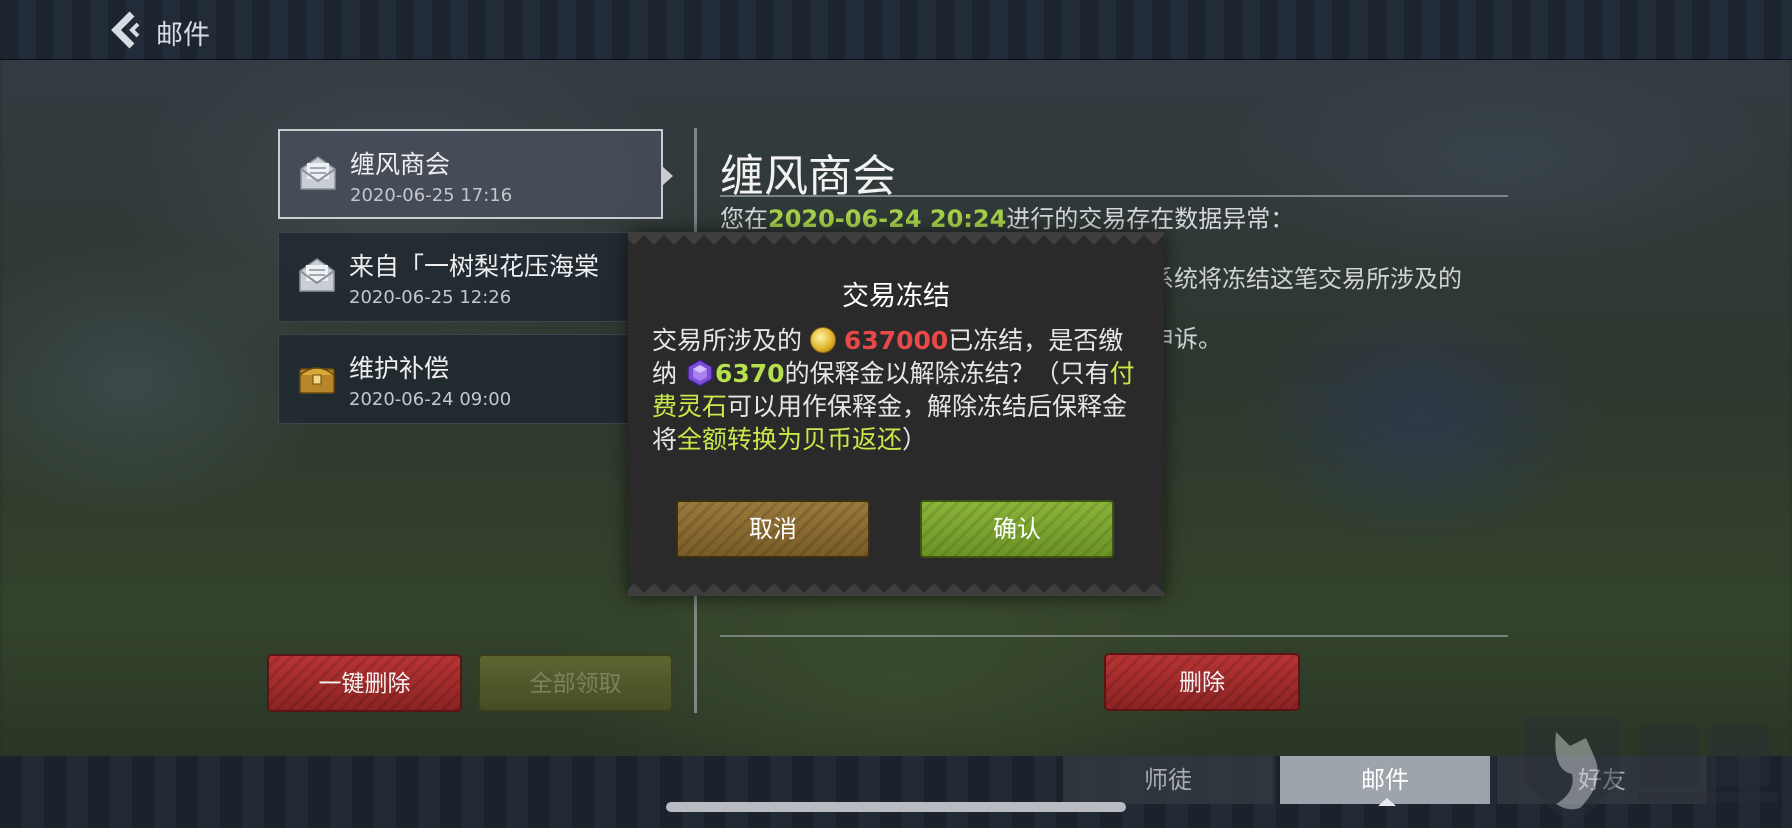 Image resolution: width=1792 pixels, height=828 pixels. What do you see at coordinates (887, 219) in the screenshot?
I see `detail-time: 2020-06-24 20:24` at bounding box center [887, 219].